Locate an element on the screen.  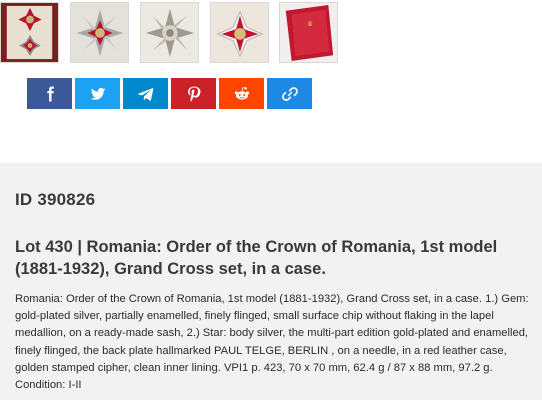
twitter-share-button is located at coordinates (97, 93).